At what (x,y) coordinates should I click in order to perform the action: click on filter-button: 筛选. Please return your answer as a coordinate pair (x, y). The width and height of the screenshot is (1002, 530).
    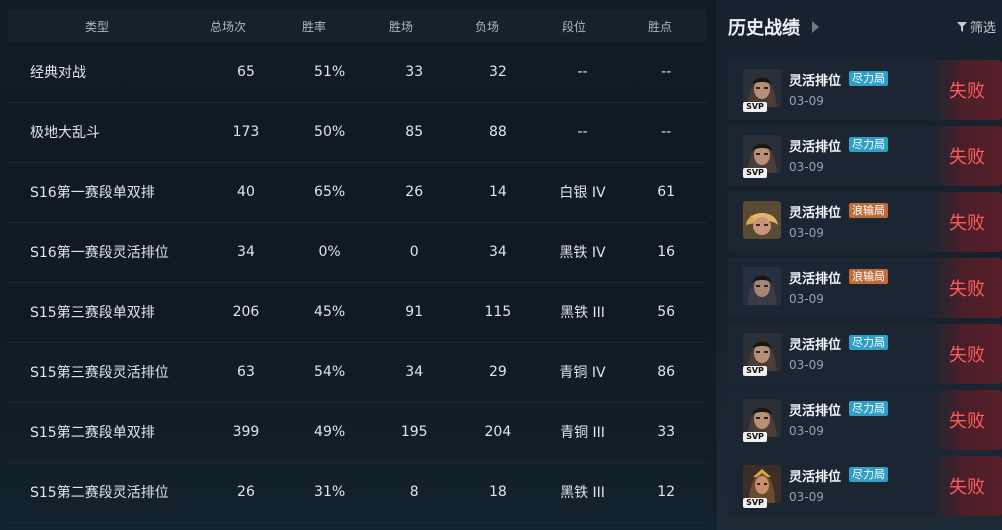
    Looking at the image, I should click on (976, 26).